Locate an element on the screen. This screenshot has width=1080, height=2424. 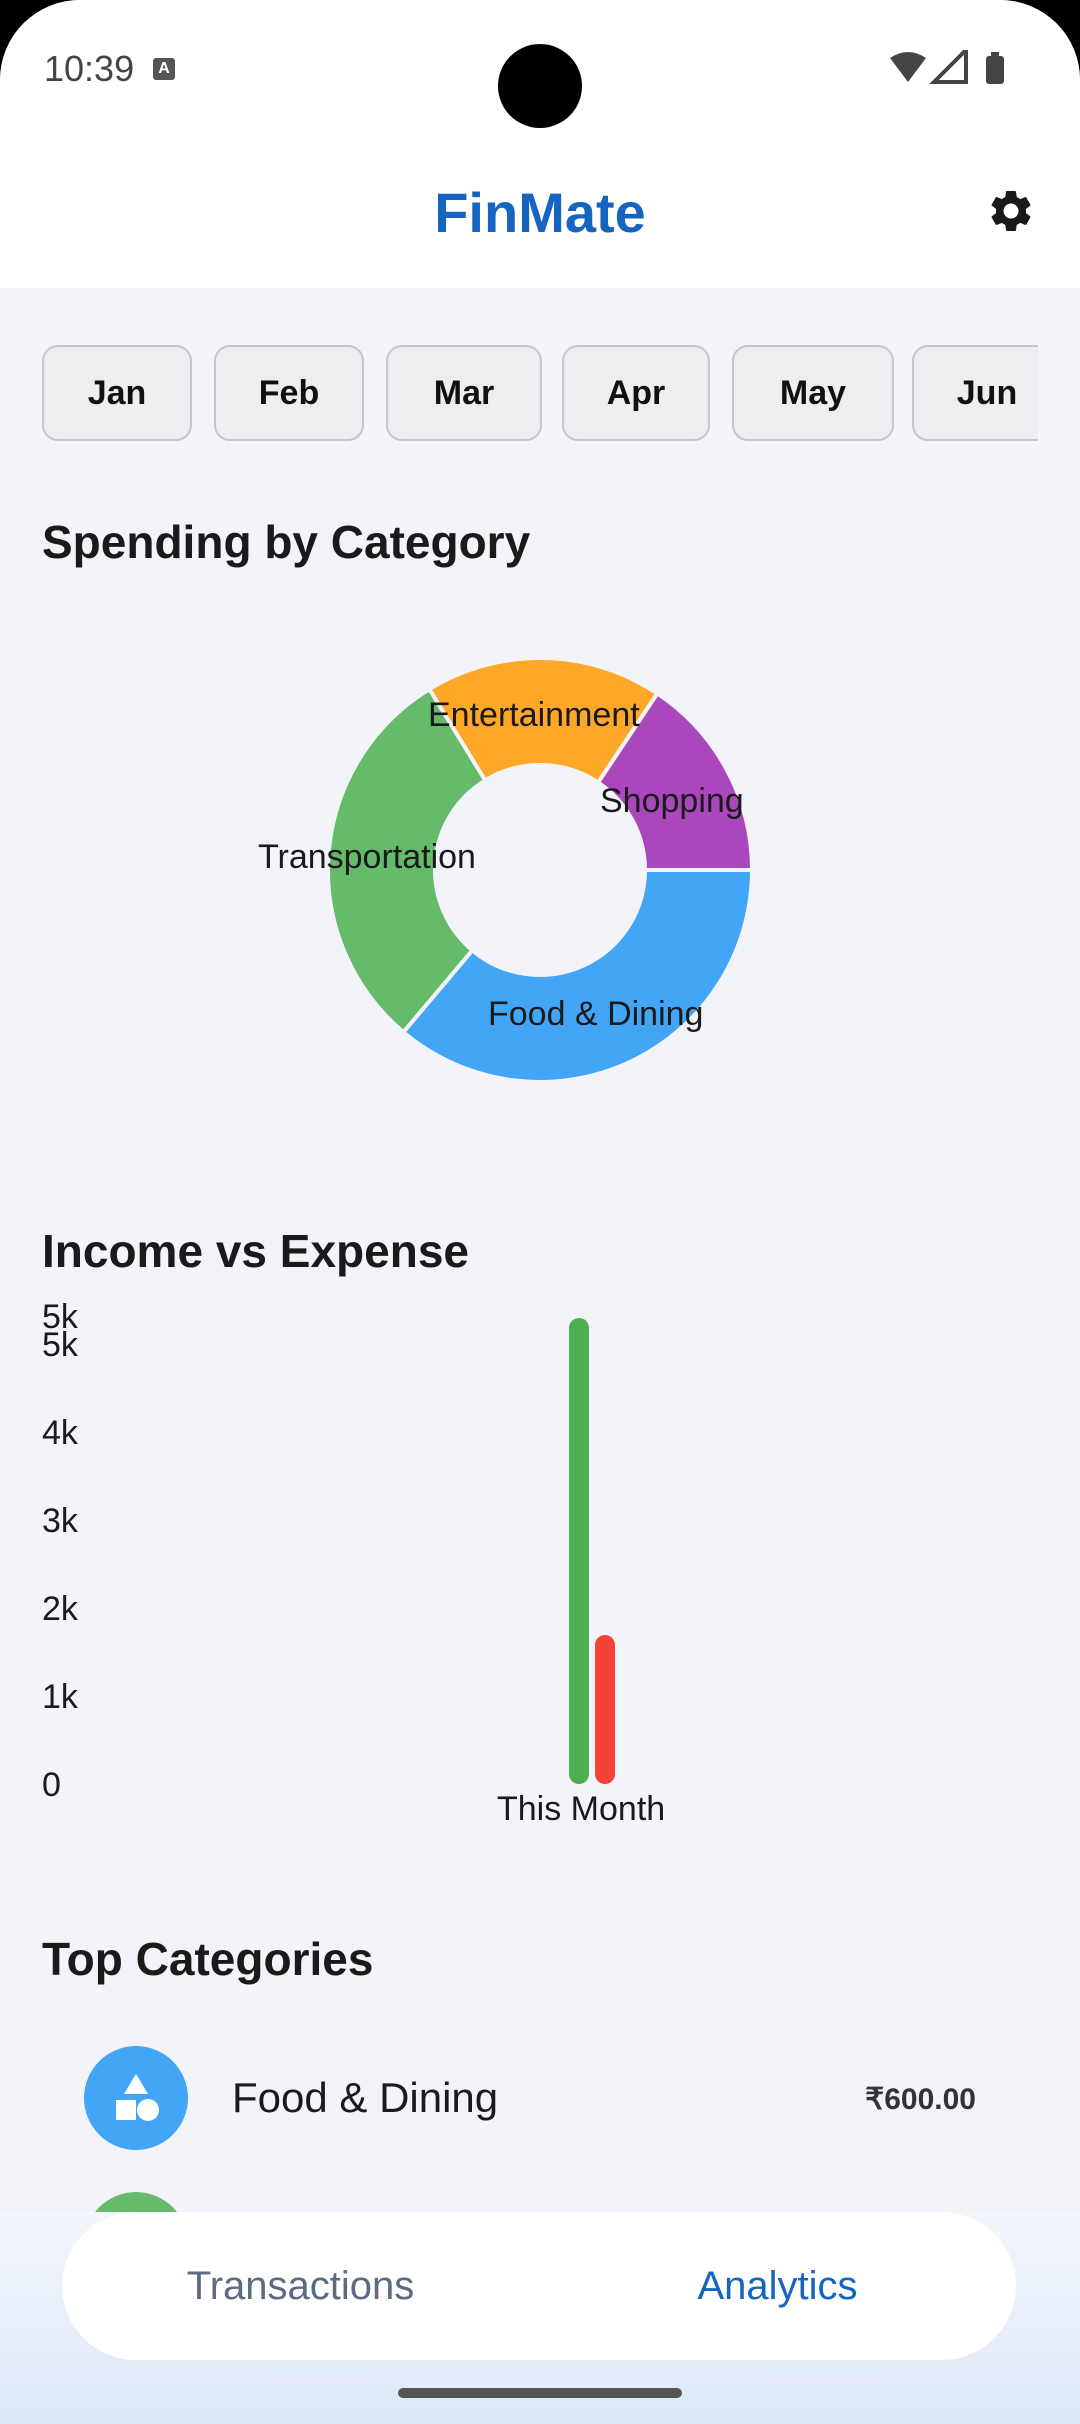
y-tick-label: 4k is located at coordinates (60, 1433).